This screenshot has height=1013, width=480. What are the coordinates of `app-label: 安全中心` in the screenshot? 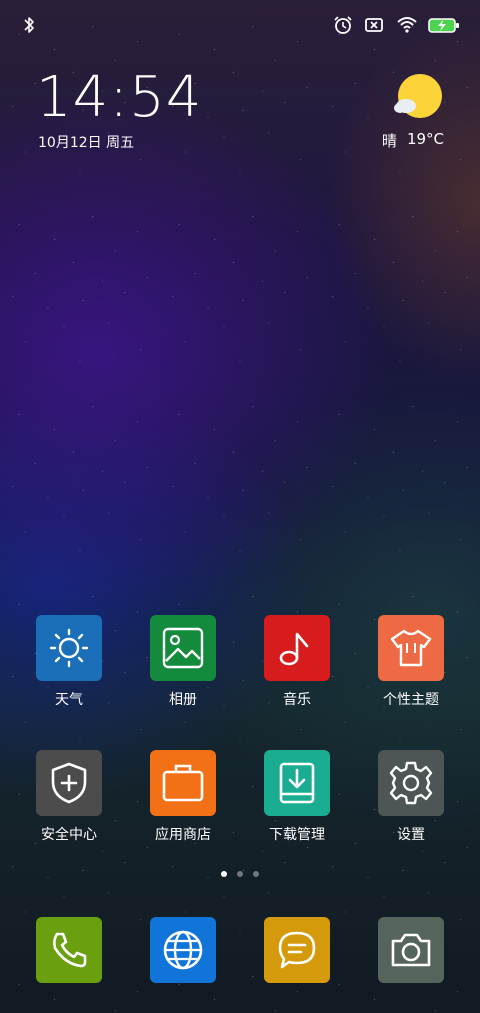 It's located at (69, 835).